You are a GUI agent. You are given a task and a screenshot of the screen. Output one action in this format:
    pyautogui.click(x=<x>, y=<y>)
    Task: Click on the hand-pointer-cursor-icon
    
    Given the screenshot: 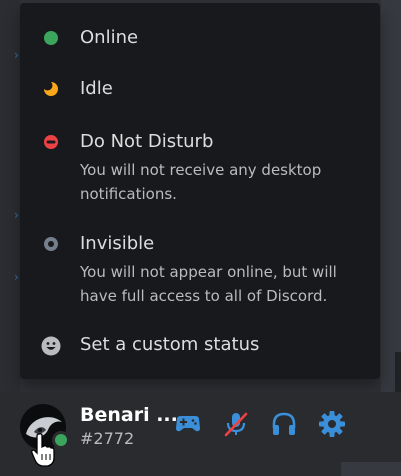 What is the action you would take?
    pyautogui.click(x=43, y=450)
    